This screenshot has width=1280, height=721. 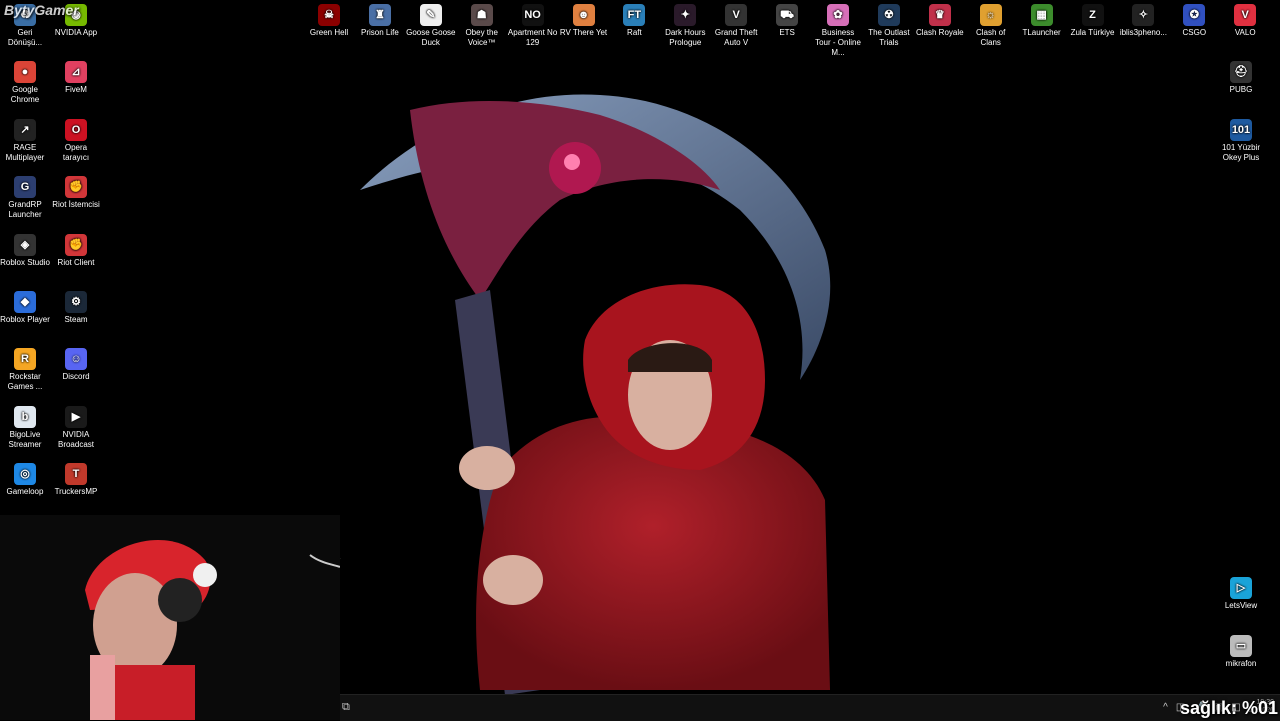 What do you see at coordinates (380, 19) in the screenshot?
I see `desktop-icon-prison-life: ♜ Prison Life` at bounding box center [380, 19].